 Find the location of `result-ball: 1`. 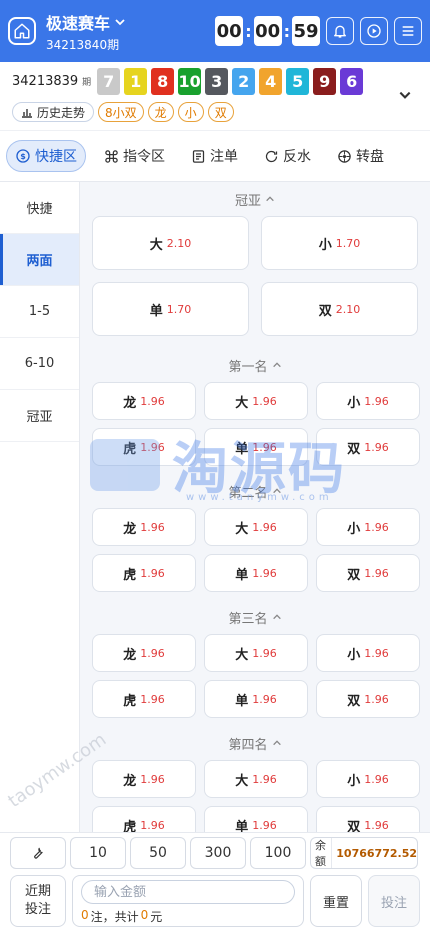

result-ball: 1 is located at coordinates (136, 81).